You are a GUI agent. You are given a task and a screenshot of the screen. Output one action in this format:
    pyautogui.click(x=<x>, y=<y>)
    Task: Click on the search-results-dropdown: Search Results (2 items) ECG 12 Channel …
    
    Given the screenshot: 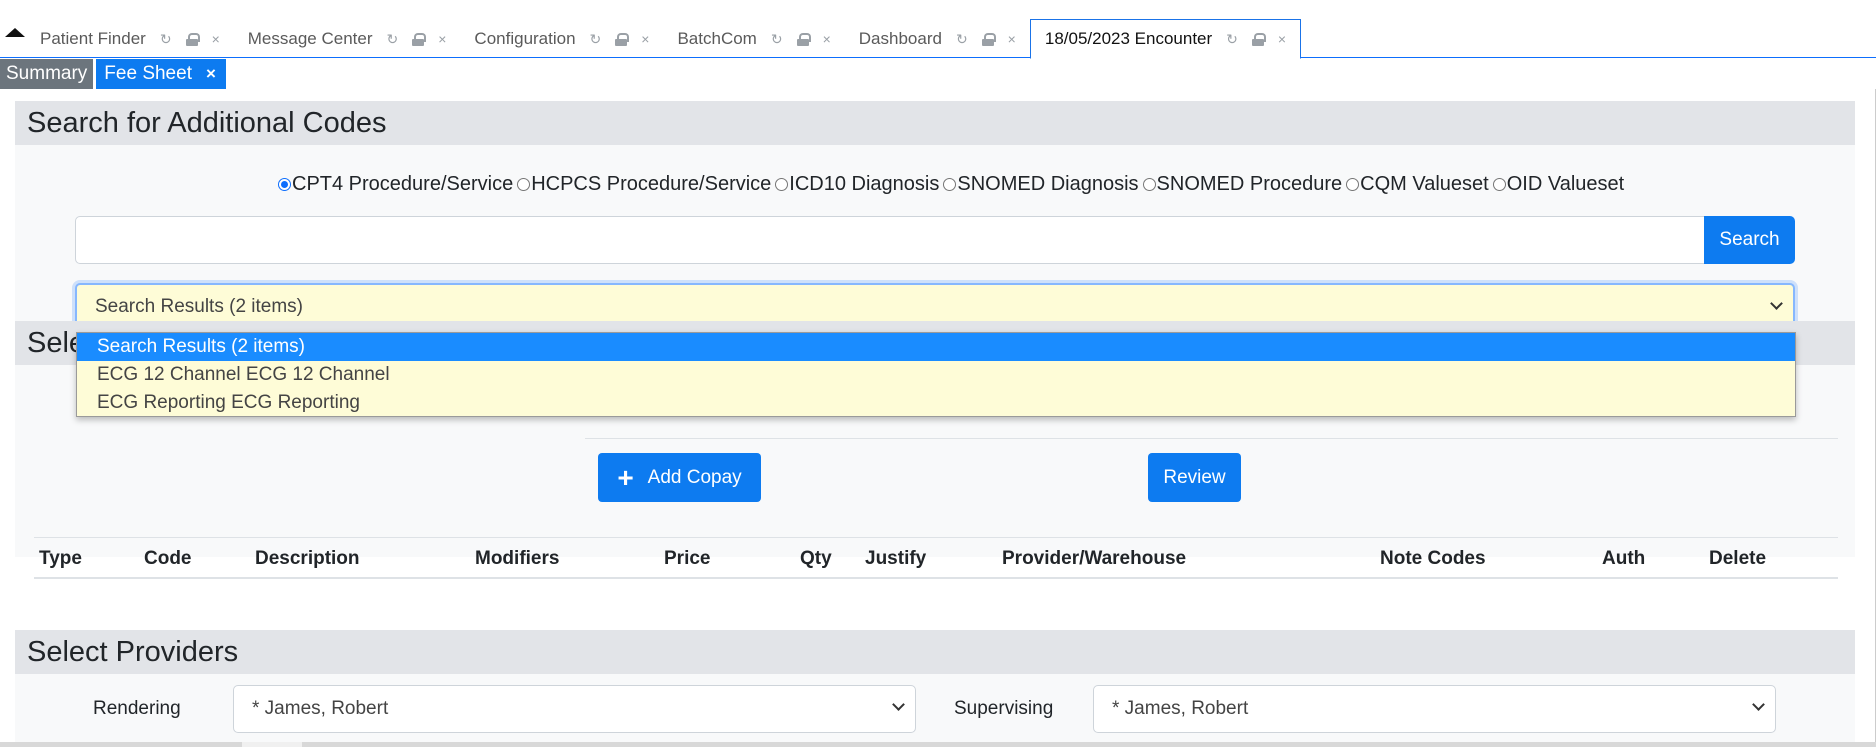 What is the action you would take?
    pyautogui.click(x=936, y=374)
    